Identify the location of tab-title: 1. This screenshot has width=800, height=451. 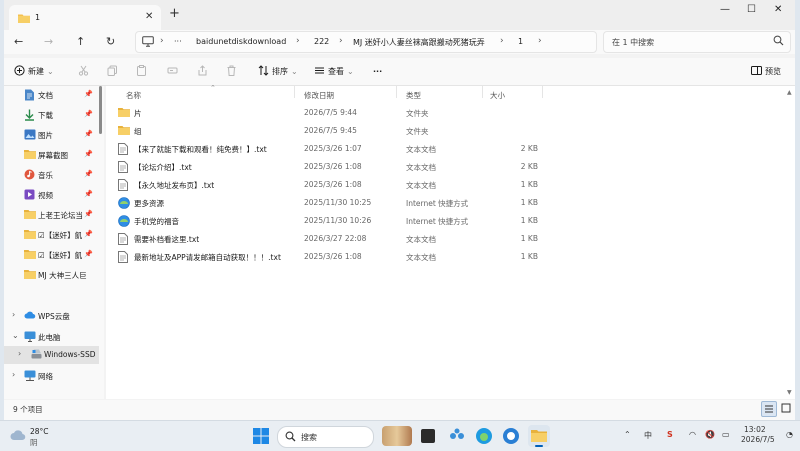
(38, 17).